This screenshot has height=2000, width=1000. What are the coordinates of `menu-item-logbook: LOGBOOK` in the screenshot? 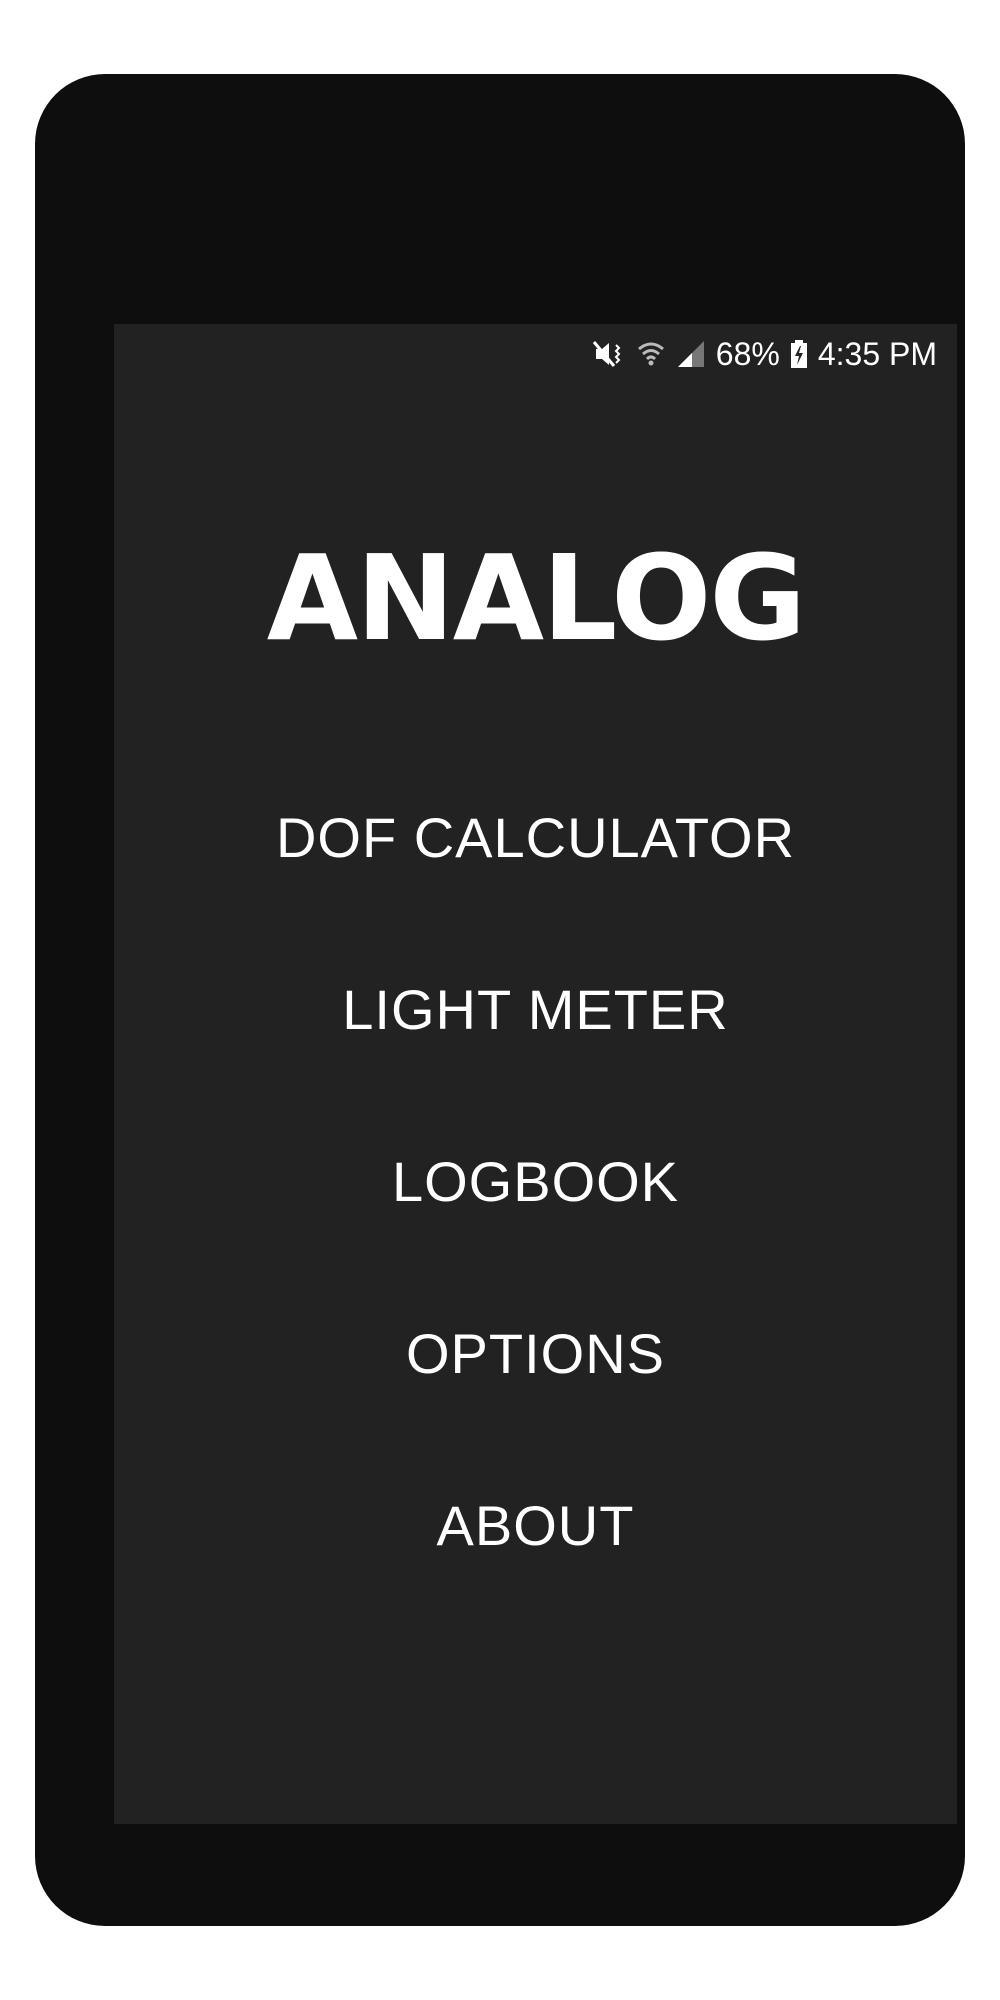 It's located at (536, 1234).